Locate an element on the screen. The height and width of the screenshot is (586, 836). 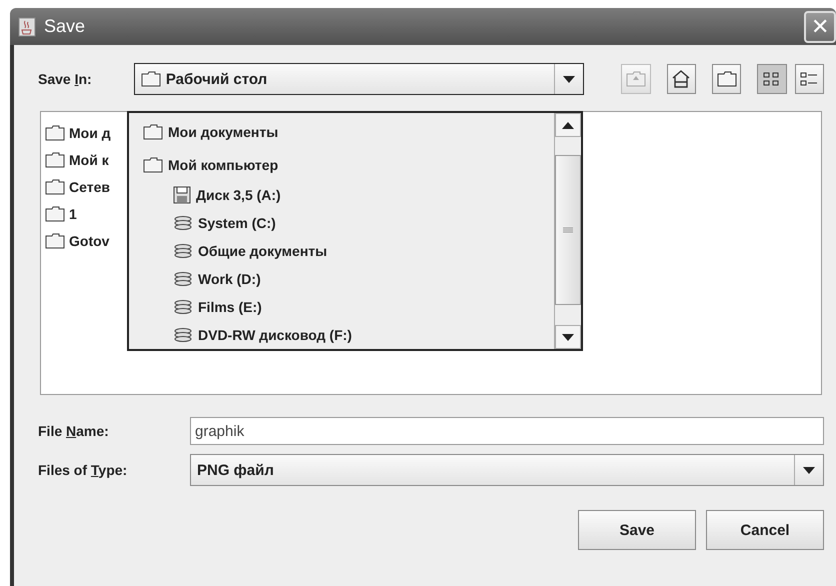
field-label: Save In: is located at coordinates (65, 79).